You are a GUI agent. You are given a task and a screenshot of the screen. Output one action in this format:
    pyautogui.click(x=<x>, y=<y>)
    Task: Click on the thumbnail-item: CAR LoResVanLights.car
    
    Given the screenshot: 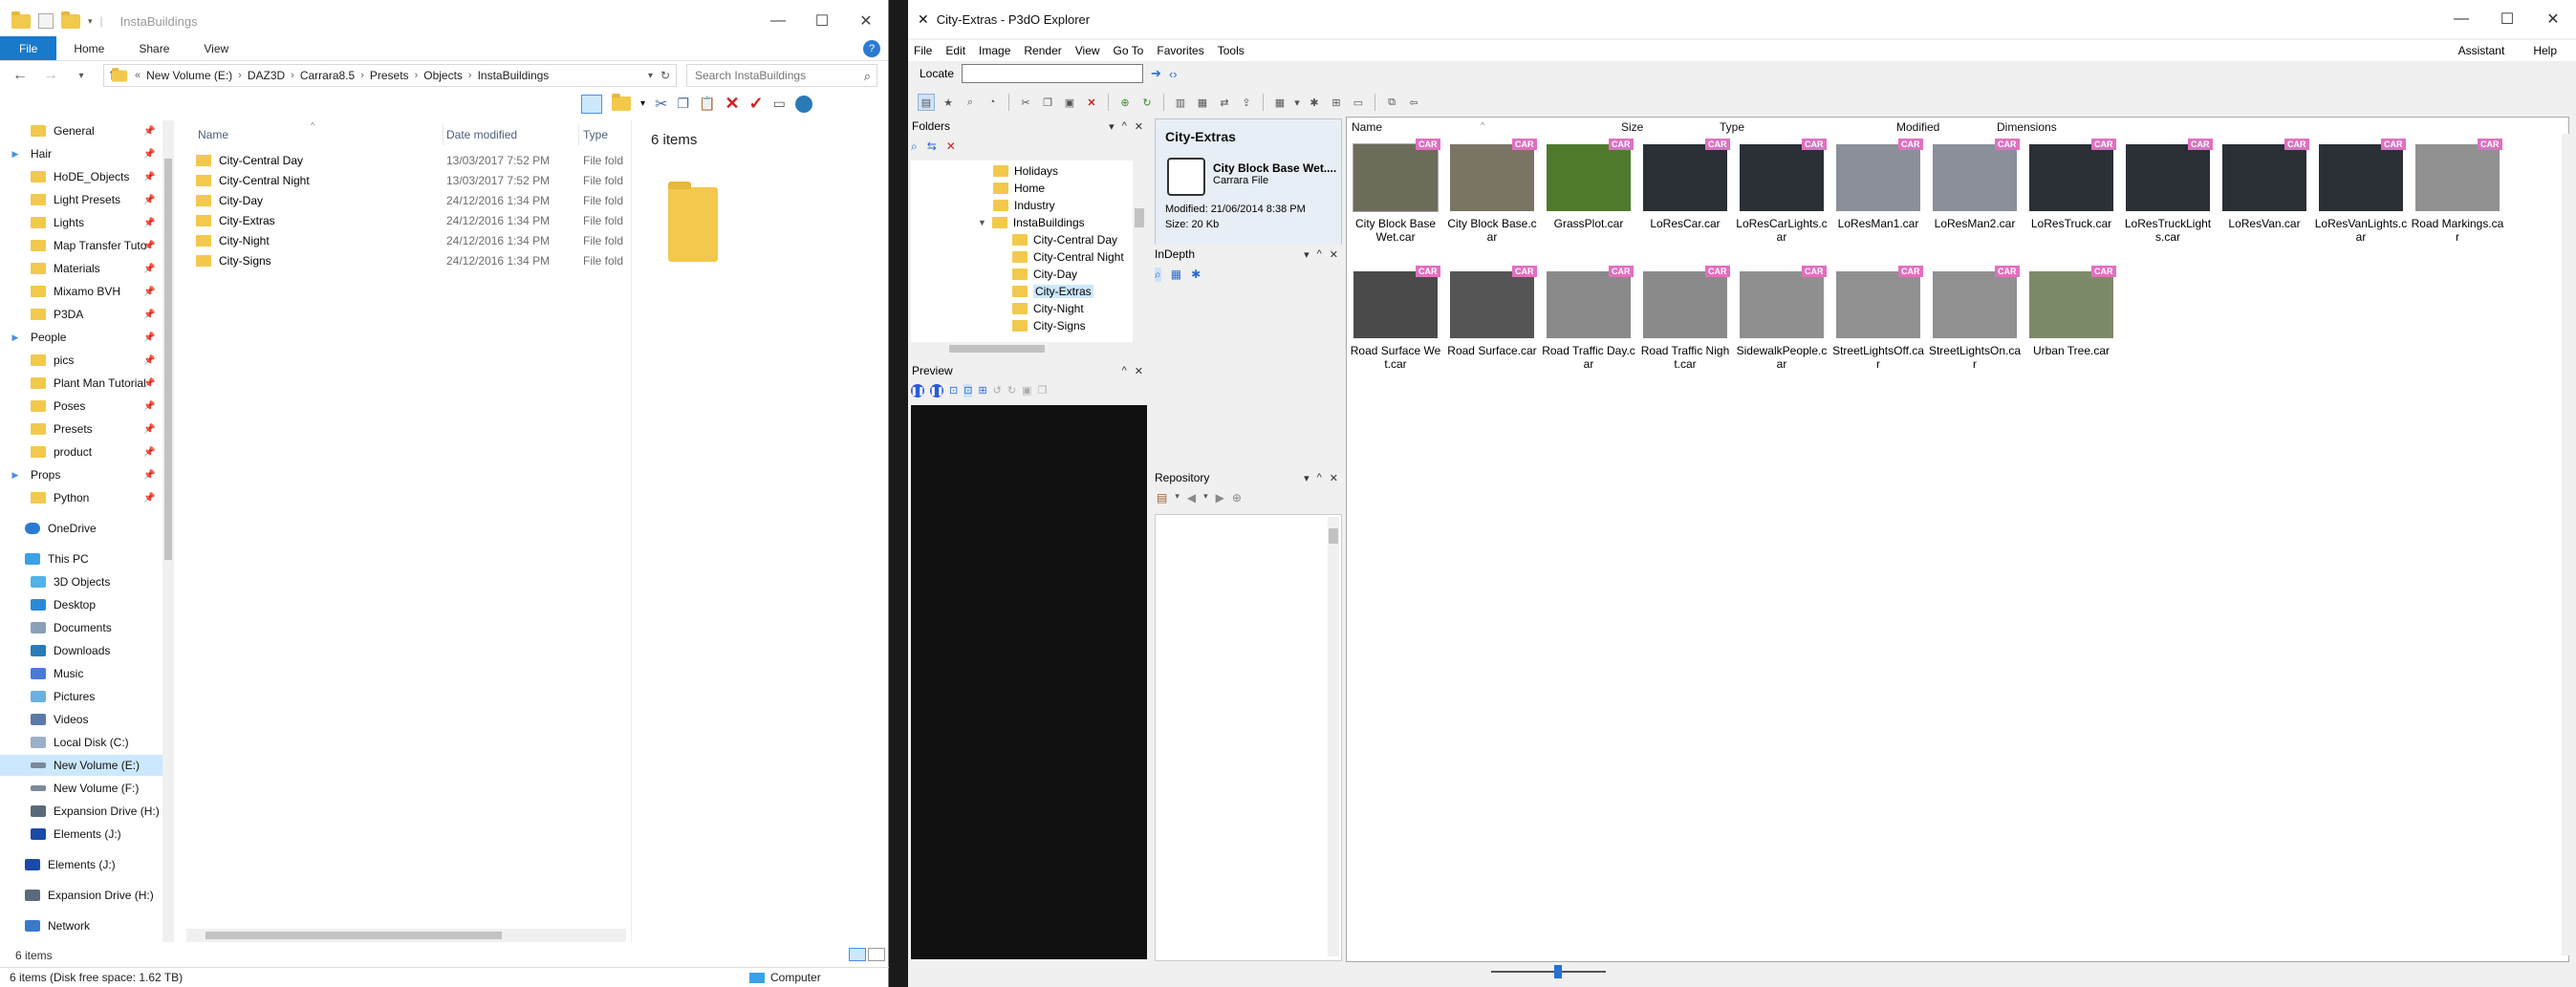 What is the action you would take?
    pyautogui.click(x=2361, y=198)
    